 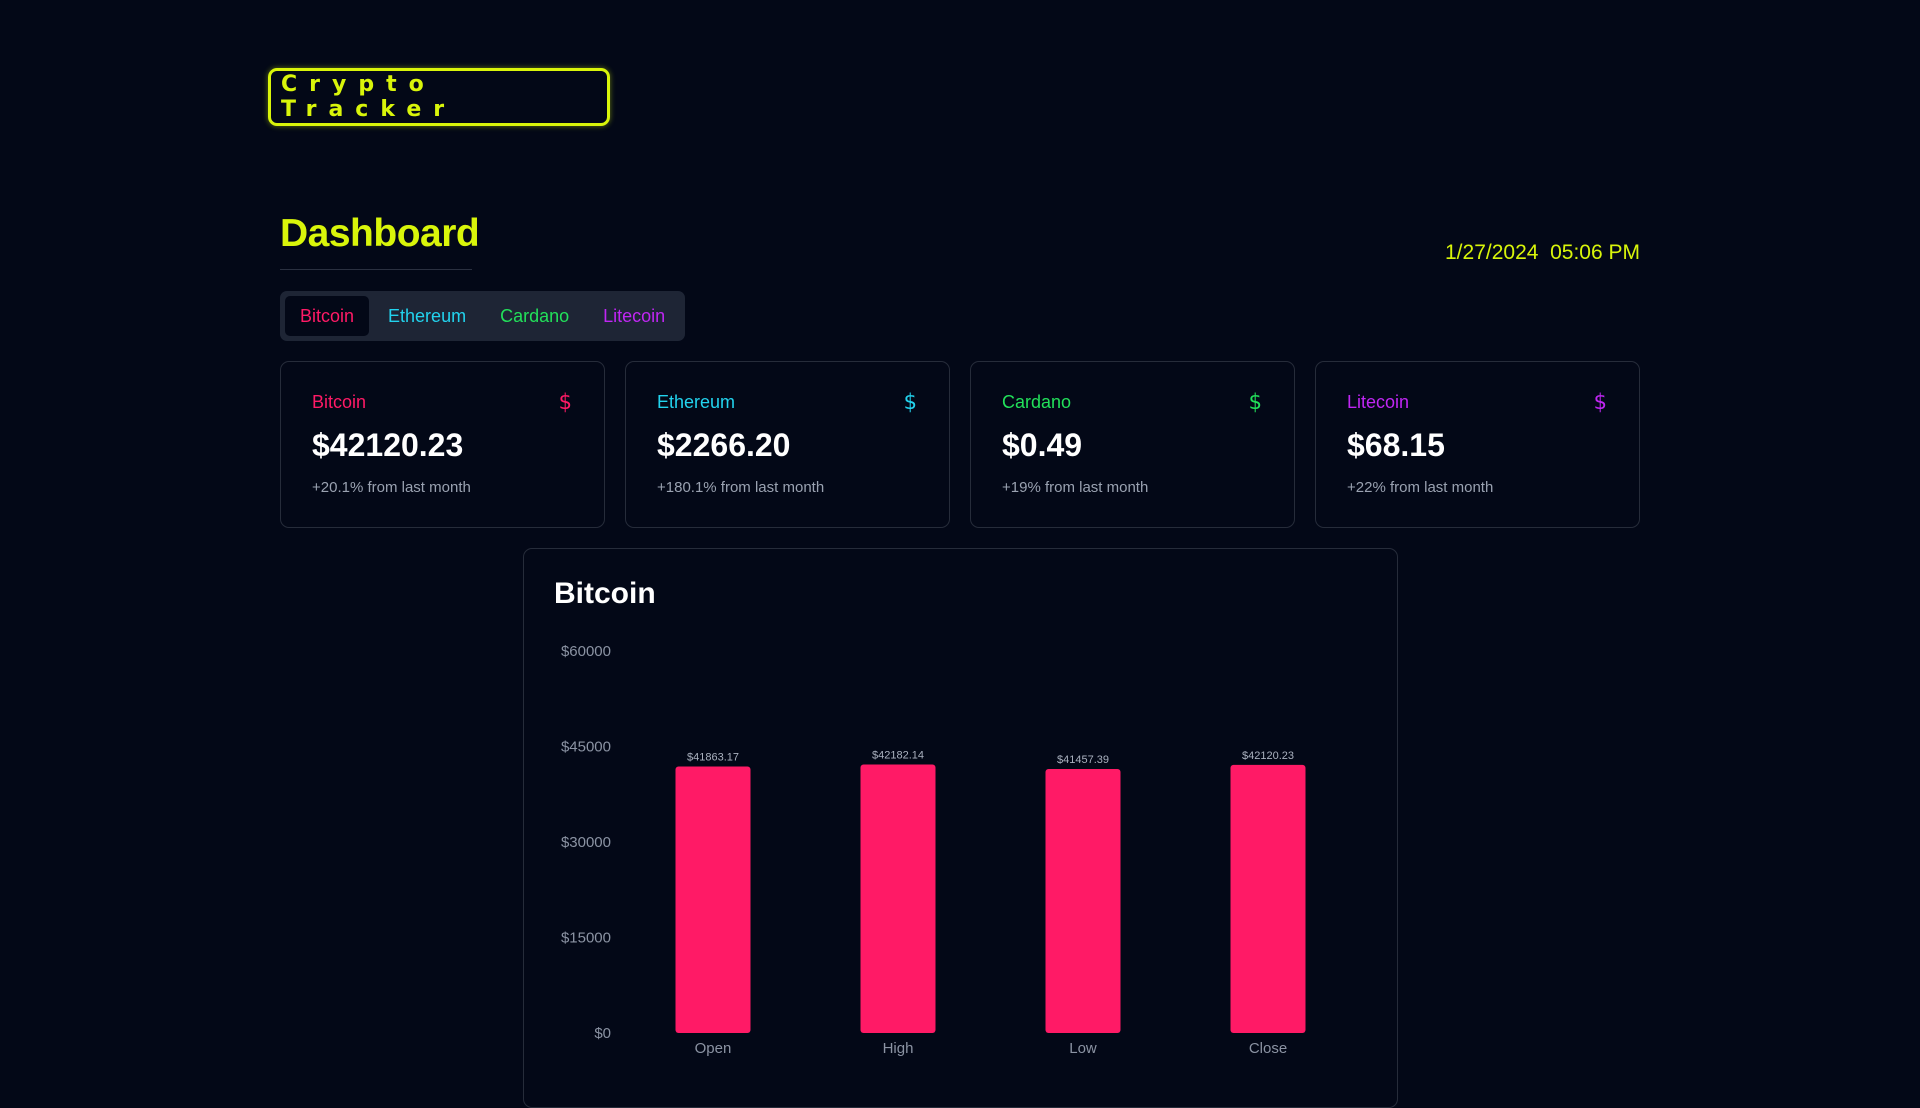 I want to click on card-coin-name: Litecoin, so click(x=1378, y=402).